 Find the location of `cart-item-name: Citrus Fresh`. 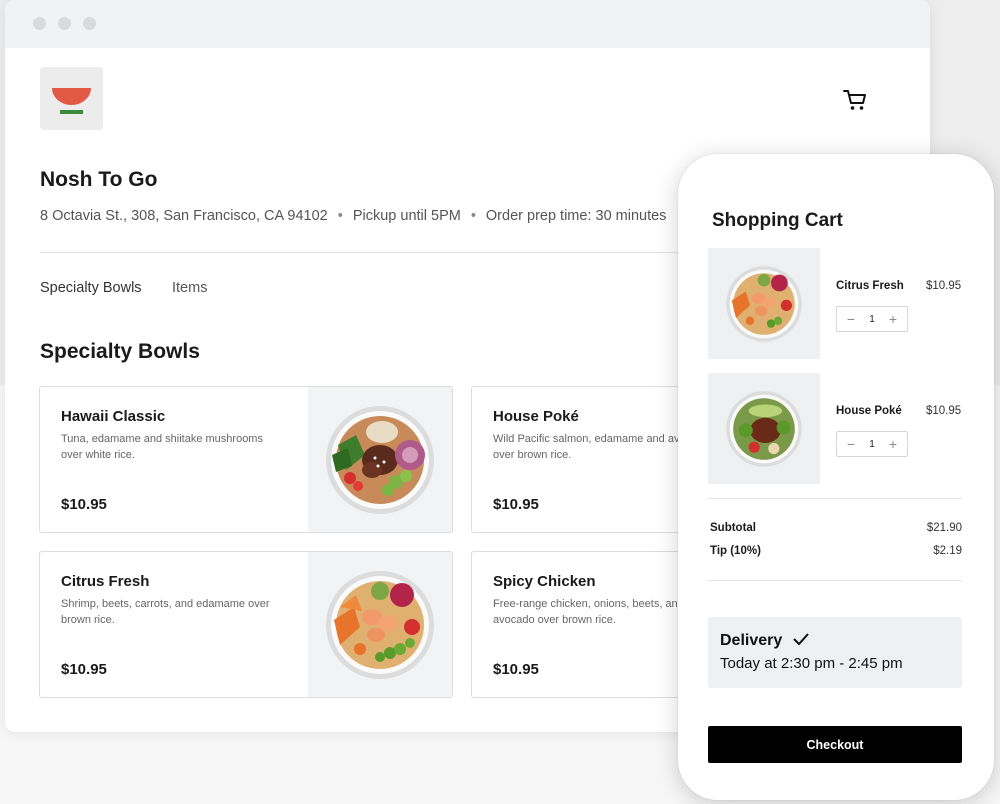

cart-item-name: Citrus Fresh is located at coordinates (870, 286).